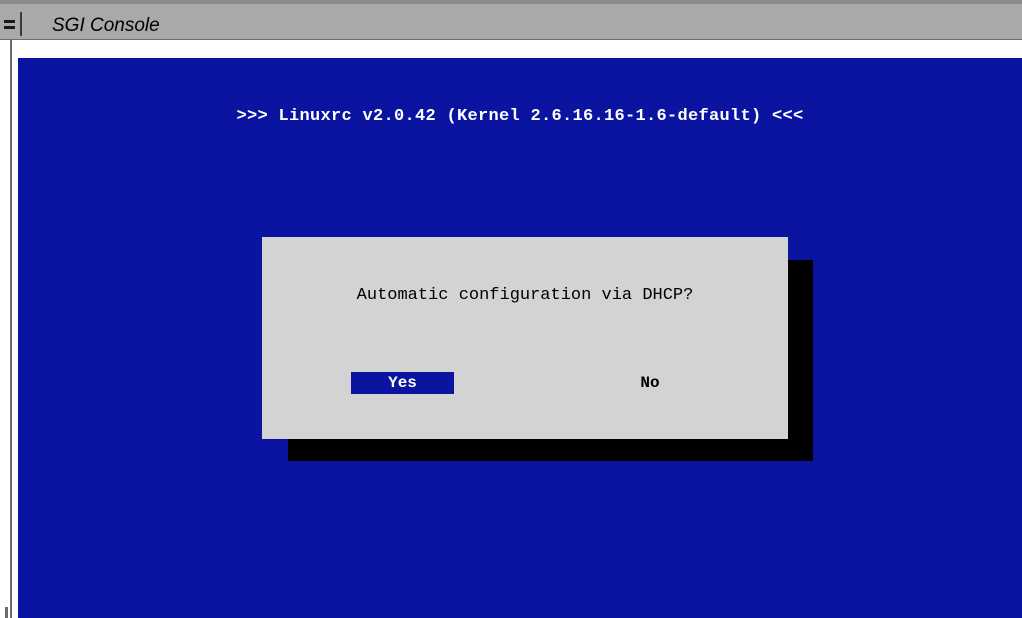 This screenshot has height=618, width=1022. Describe the element at coordinates (402, 383) in the screenshot. I see `yes-button: Yes` at that location.